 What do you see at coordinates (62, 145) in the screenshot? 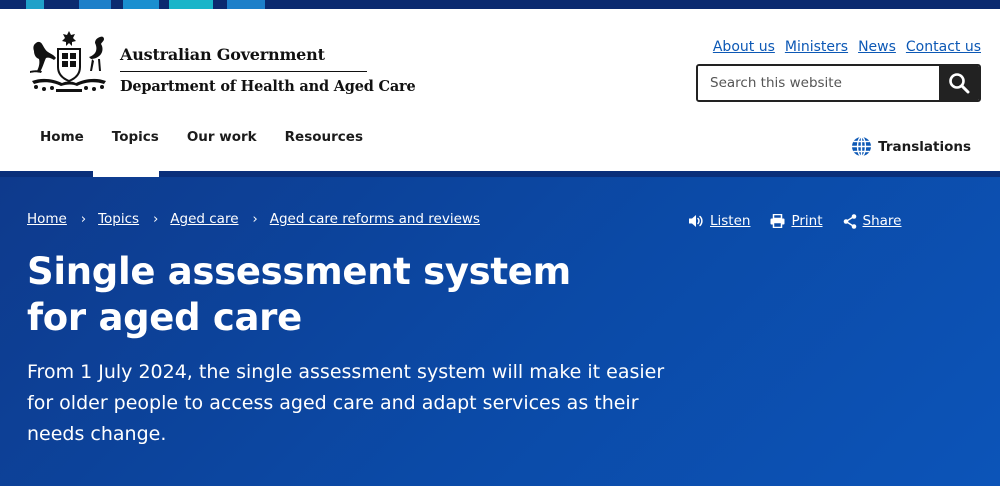
I see `nav-home: Home` at bounding box center [62, 145].